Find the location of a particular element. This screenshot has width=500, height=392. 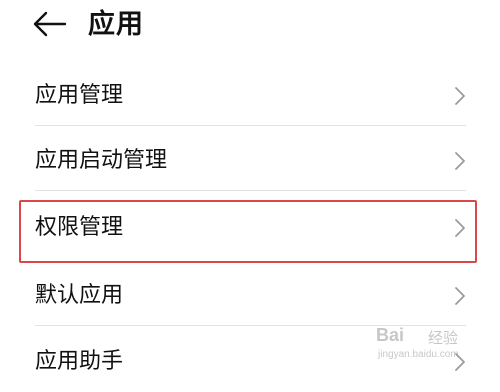

app-header: 应用 is located at coordinates (250, 28).